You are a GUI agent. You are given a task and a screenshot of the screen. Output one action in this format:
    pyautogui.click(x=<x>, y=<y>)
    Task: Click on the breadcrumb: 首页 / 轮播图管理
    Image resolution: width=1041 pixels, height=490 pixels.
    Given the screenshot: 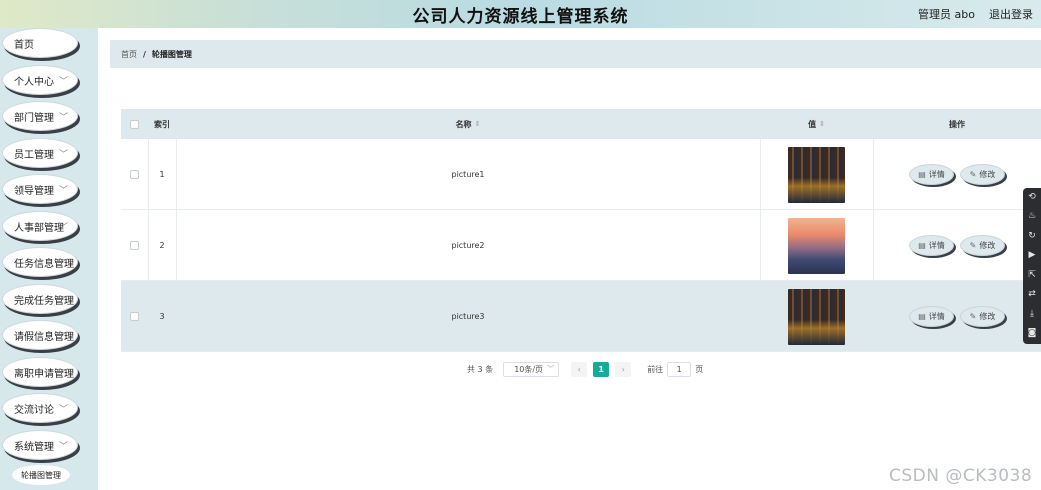 What is the action you would take?
    pyautogui.click(x=575, y=54)
    